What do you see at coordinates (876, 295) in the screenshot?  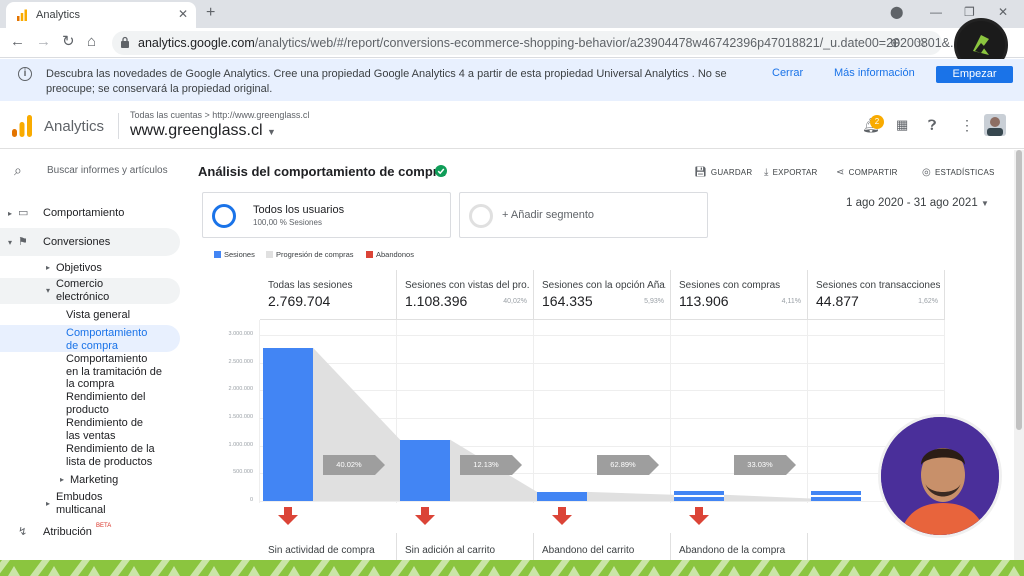 I see `funnel-stage-header: Sesiones con transacciones 44.877 1,62%` at bounding box center [876, 295].